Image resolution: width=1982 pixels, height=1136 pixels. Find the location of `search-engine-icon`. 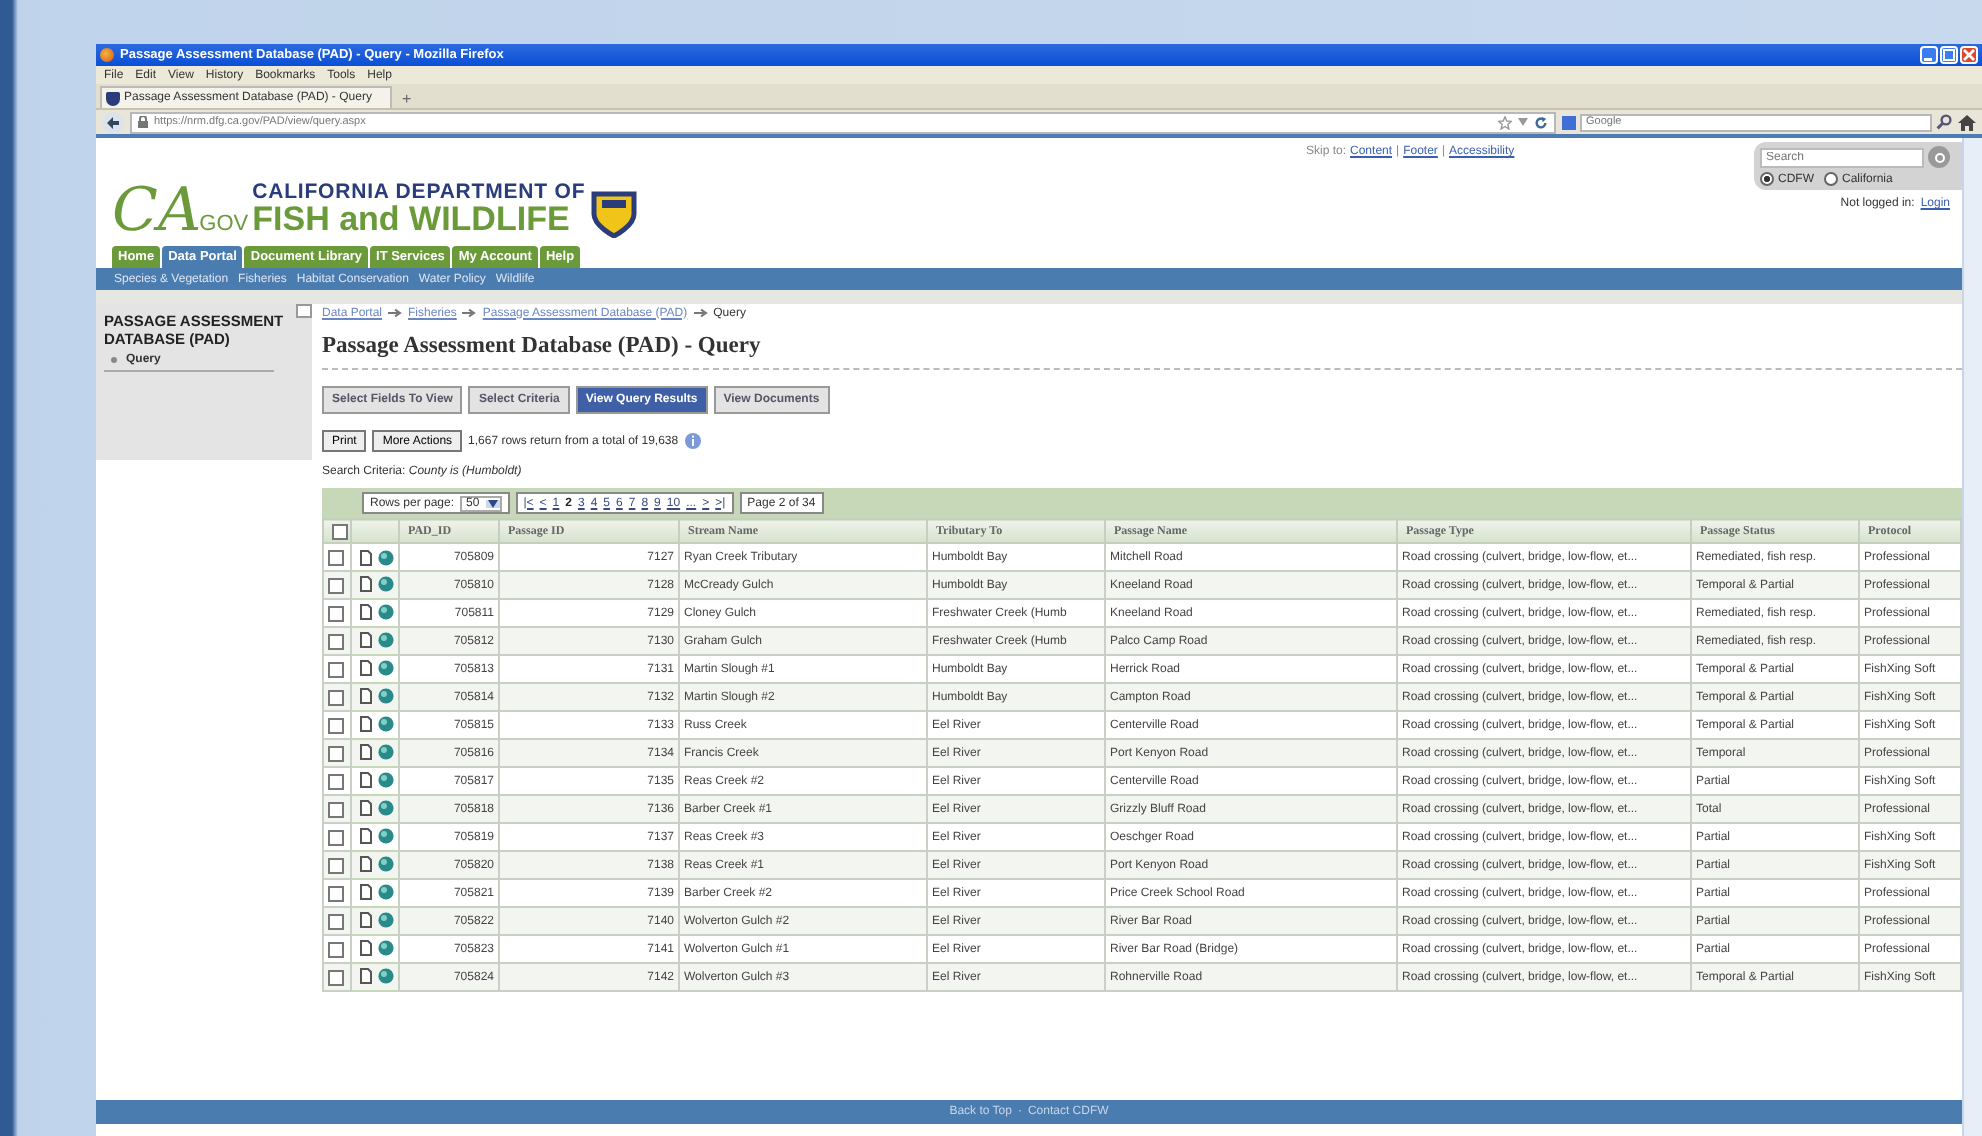

search-engine-icon is located at coordinates (1569, 122).